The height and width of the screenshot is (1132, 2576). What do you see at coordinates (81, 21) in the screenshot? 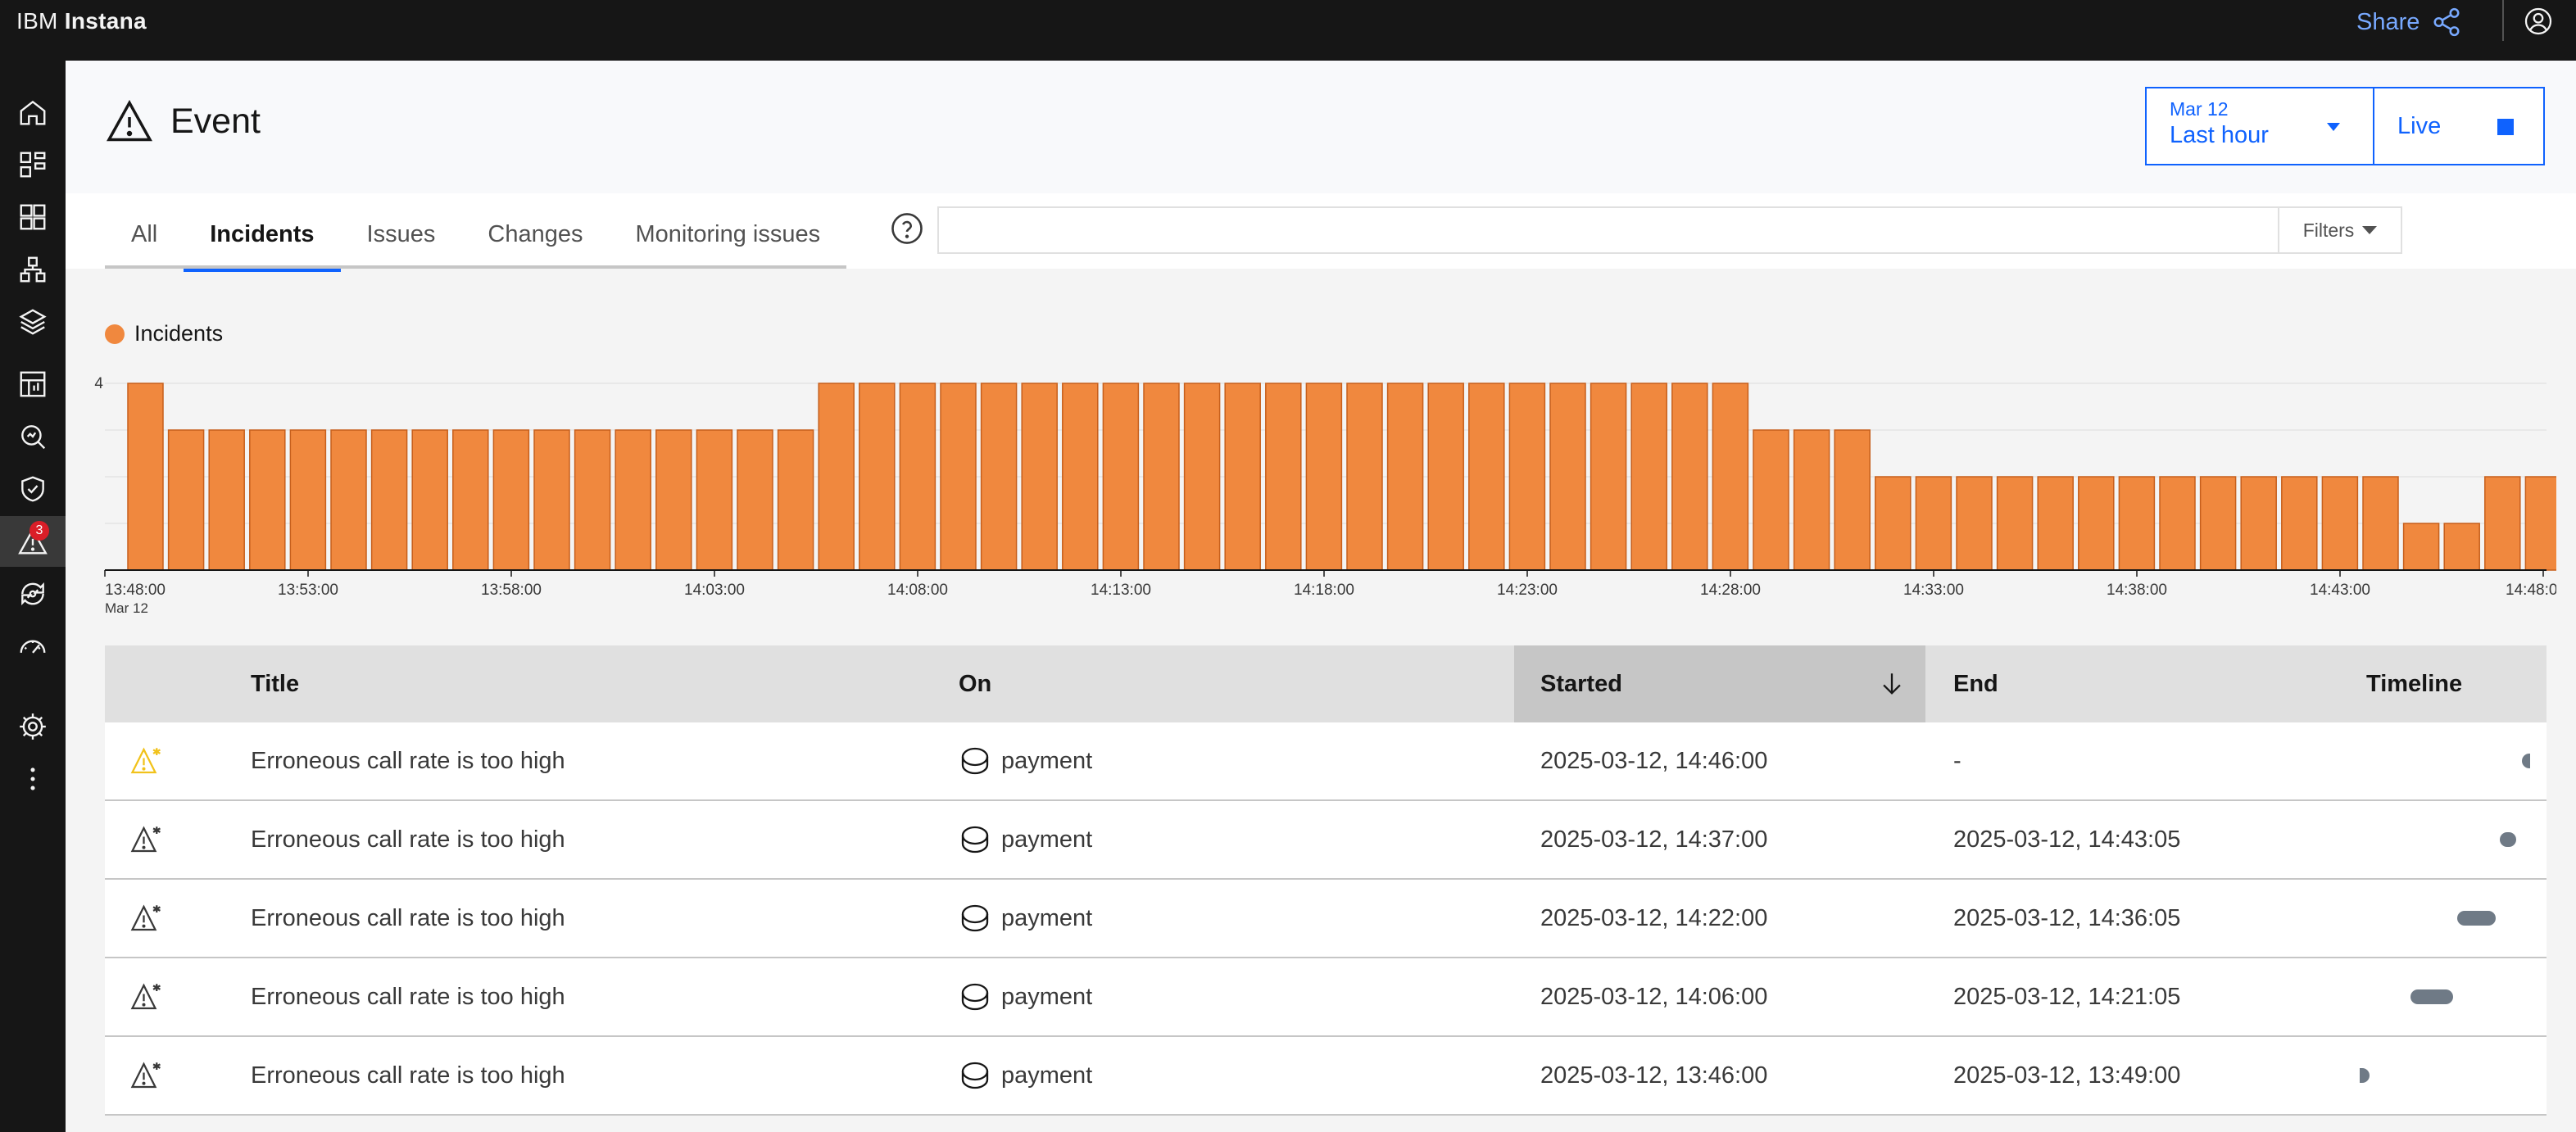
I see `brand-logo: IBM Instana` at bounding box center [81, 21].